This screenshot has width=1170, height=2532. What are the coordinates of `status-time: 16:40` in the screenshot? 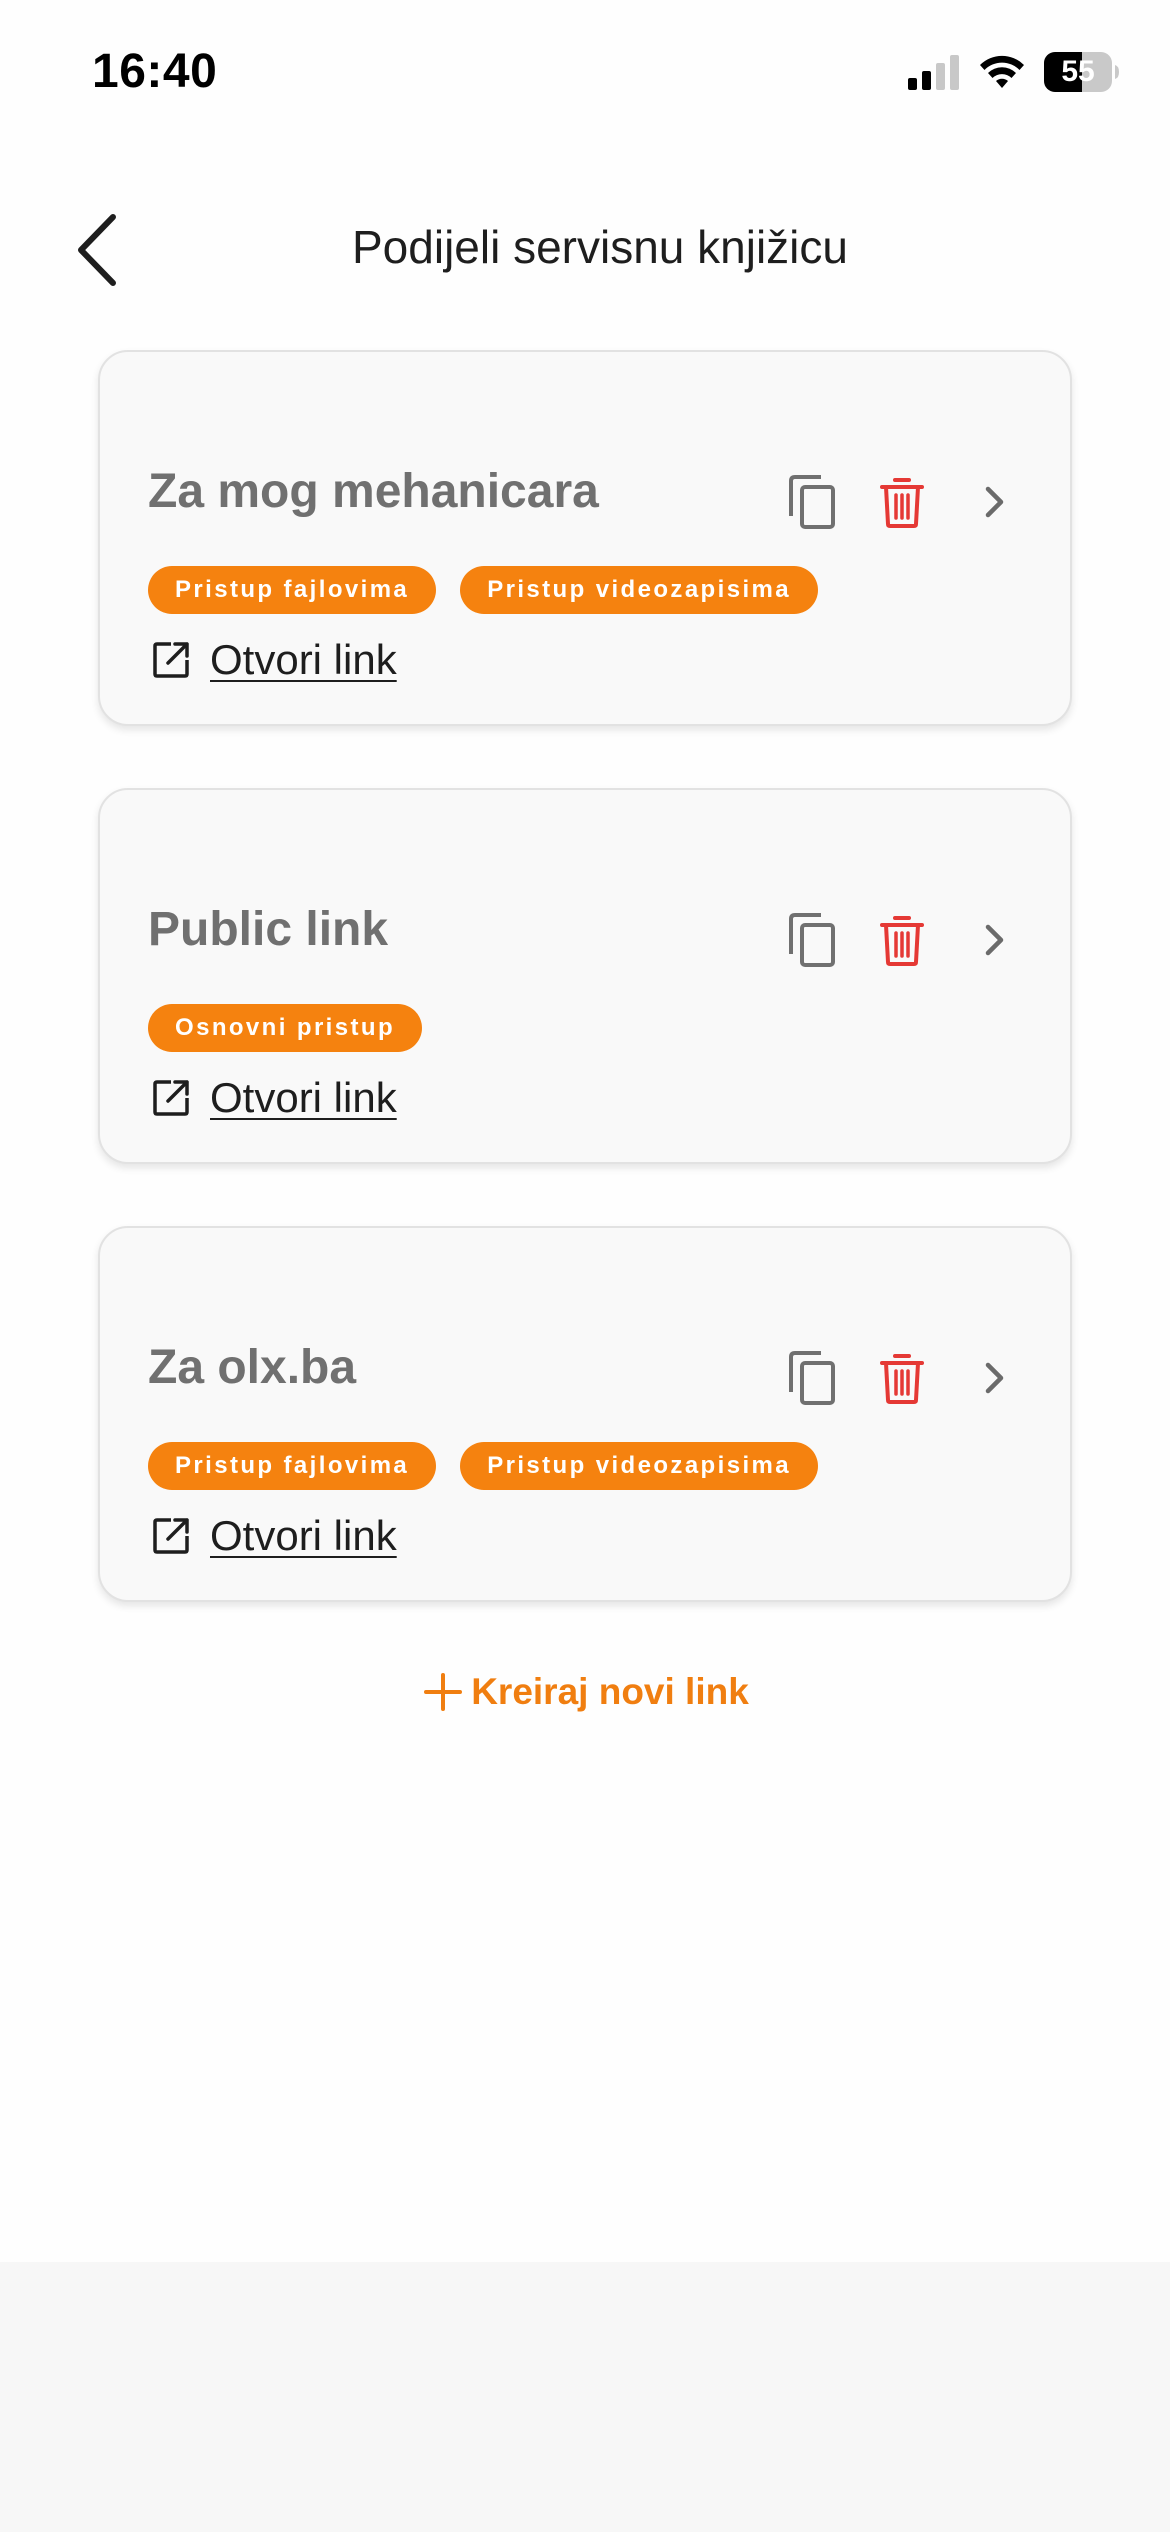 It's located at (155, 71).